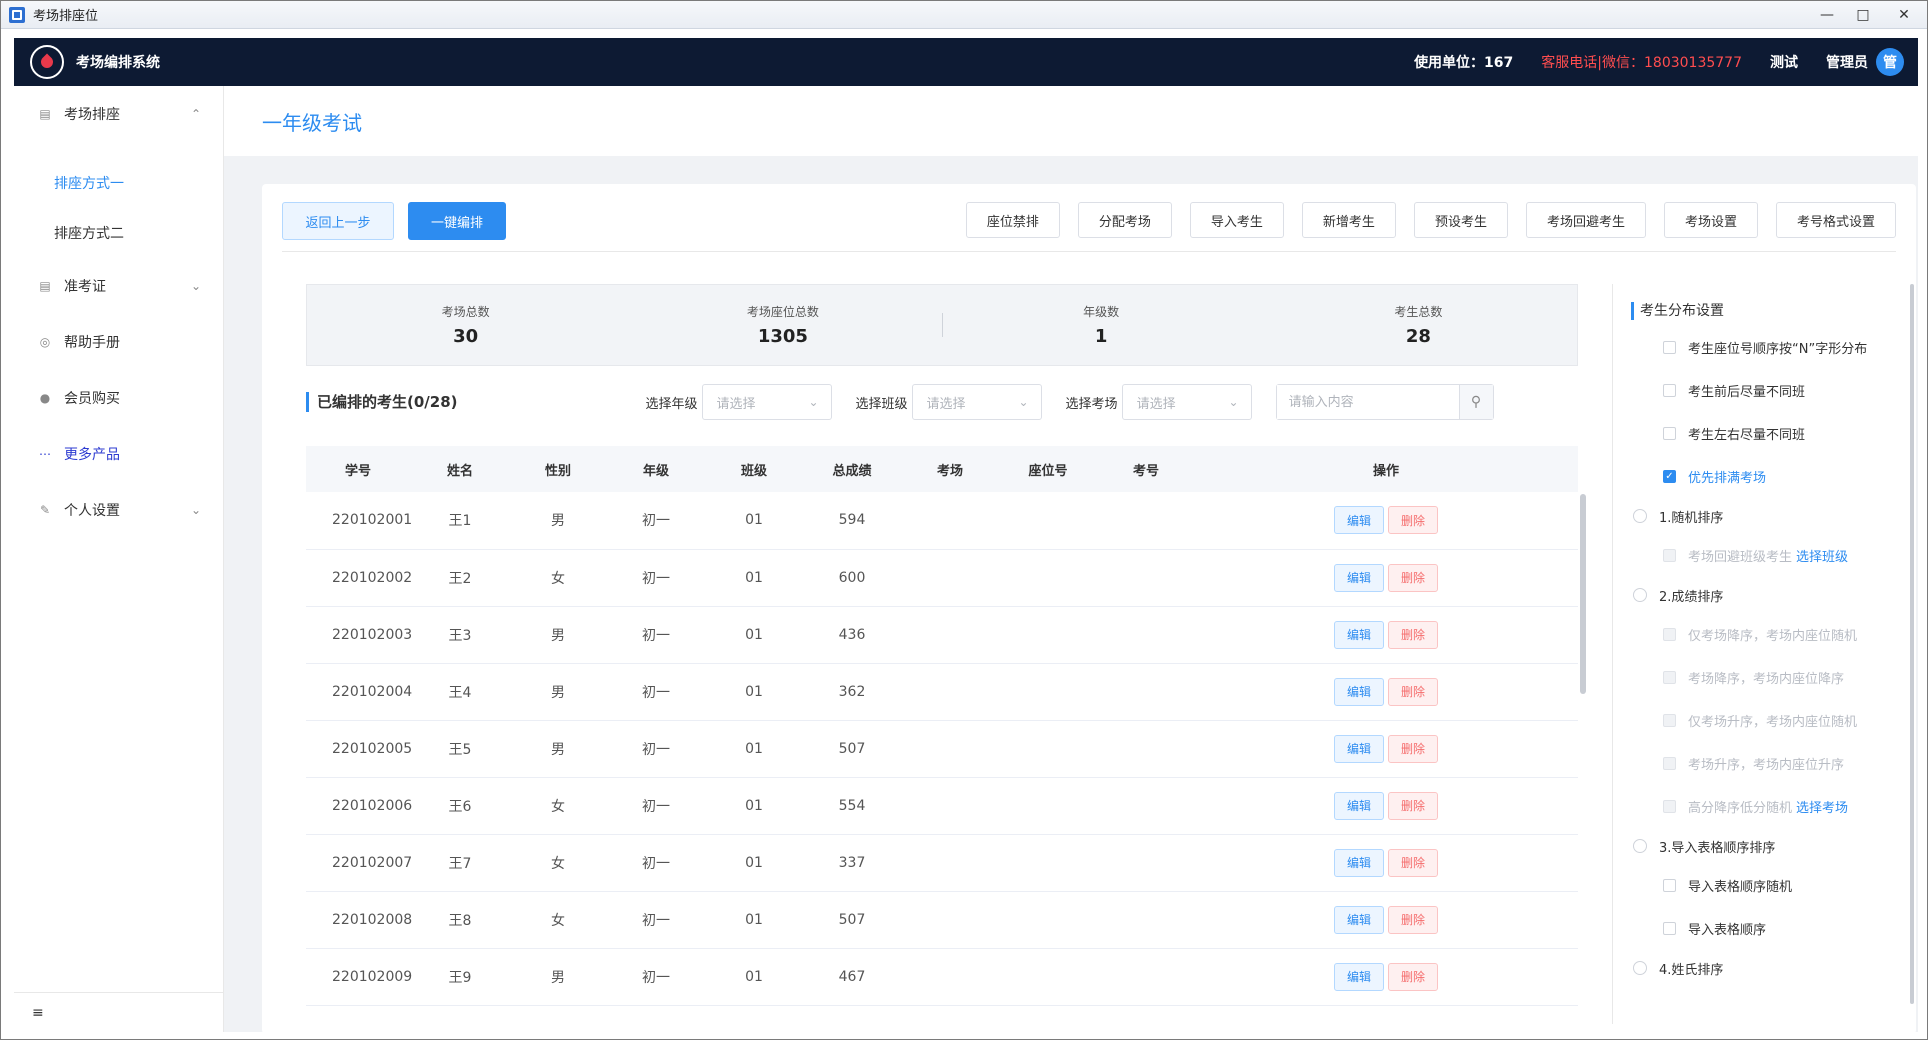 The image size is (1928, 1040). I want to click on sidebar-item-personal-settings: ✎ 个人设置 ⌄, so click(118, 510).